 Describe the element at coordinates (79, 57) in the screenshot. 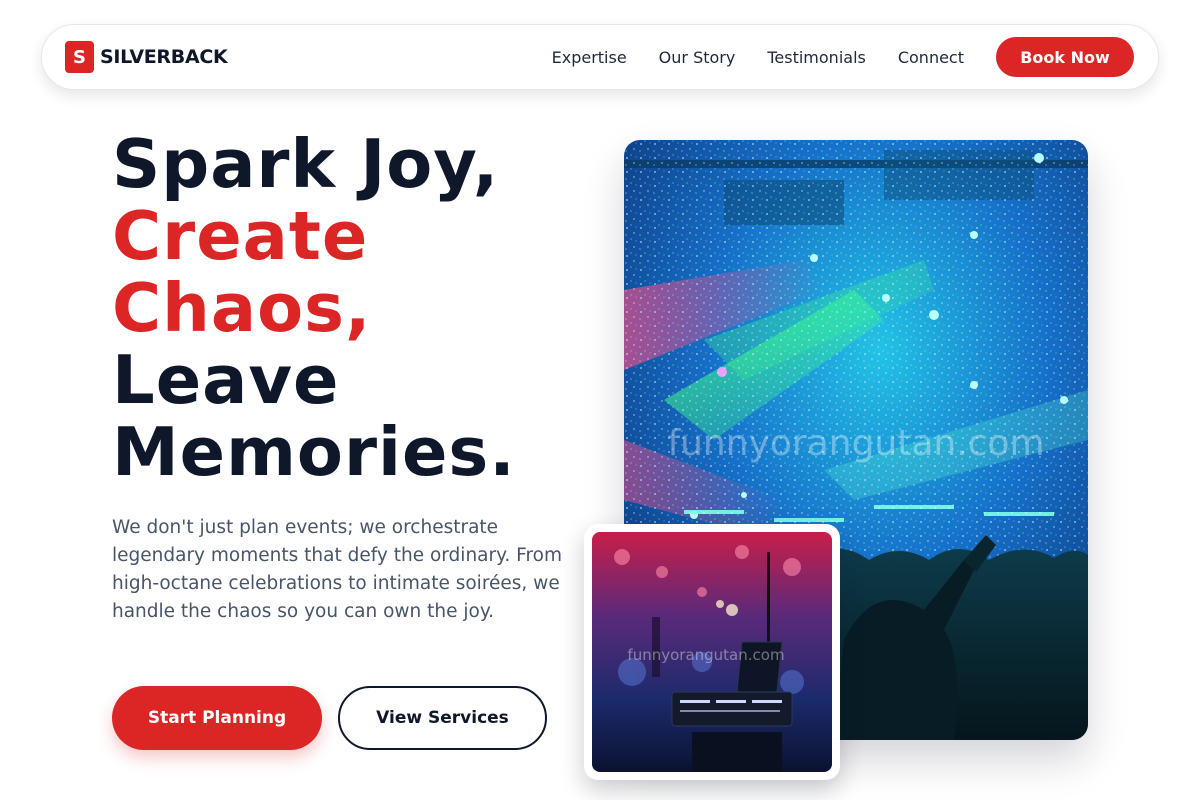

I see `logo-mark-icon: S` at that location.